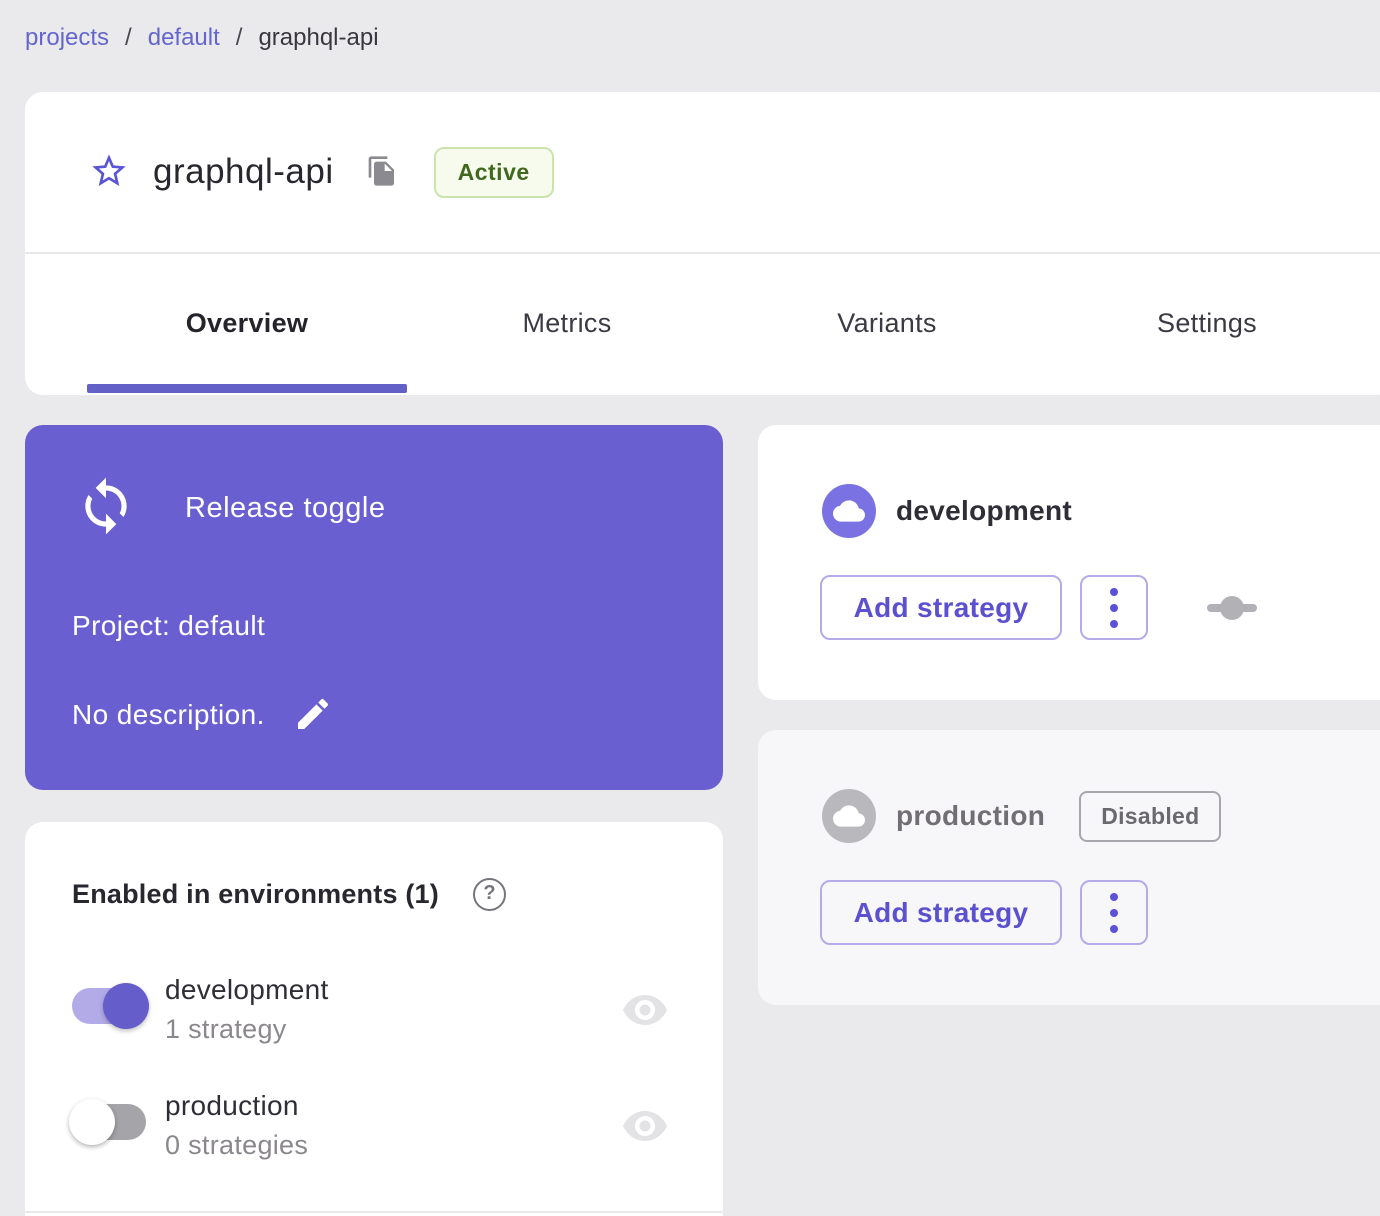  I want to click on environment-switch-production, so click(107, 1122).